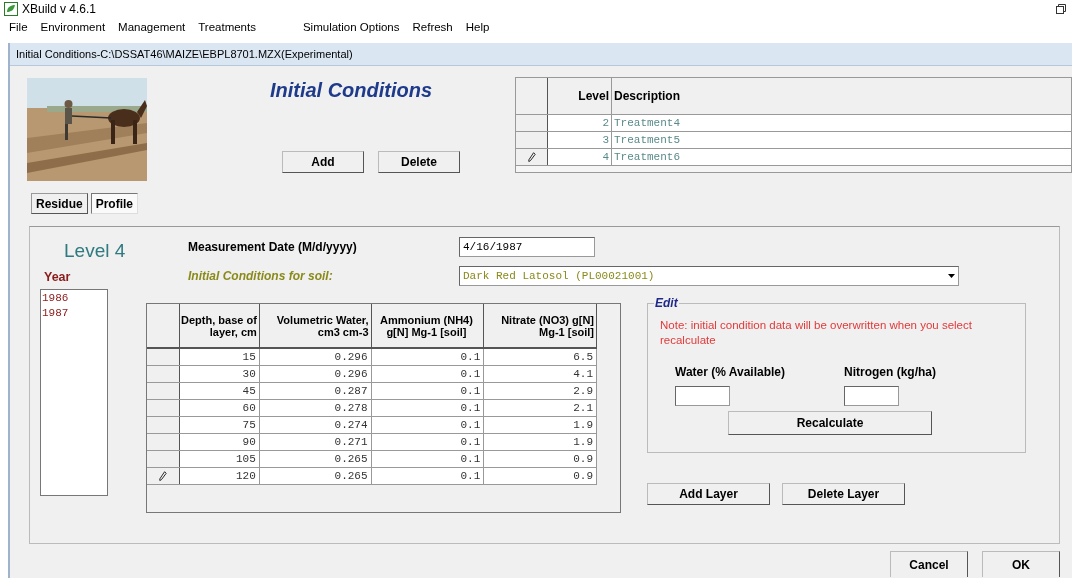 The image size is (1072, 578). I want to click on table-cell: 0.287, so click(315, 391).